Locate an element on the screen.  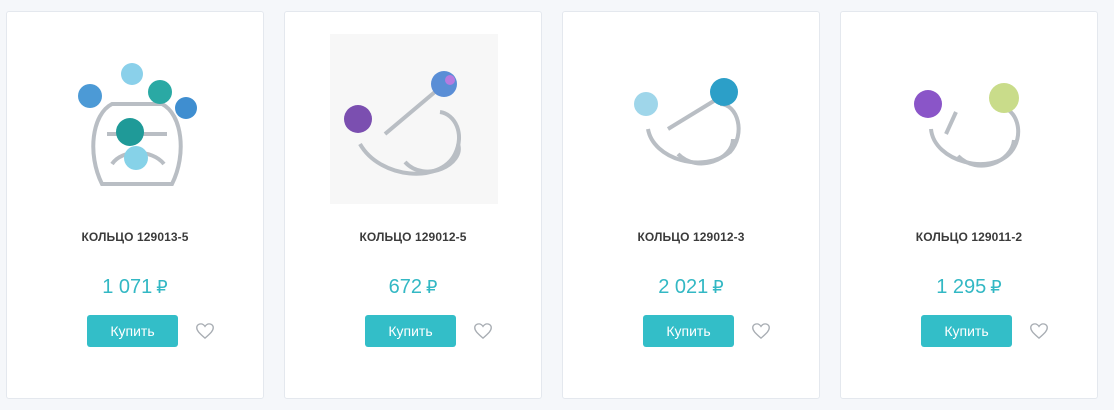
product-title: КОЛЬЦО 129013-5 is located at coordinates (135, 237).